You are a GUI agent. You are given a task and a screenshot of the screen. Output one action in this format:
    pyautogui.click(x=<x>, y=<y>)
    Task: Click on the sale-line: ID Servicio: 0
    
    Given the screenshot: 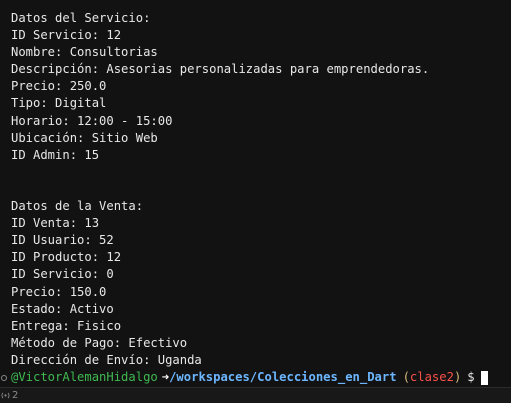 What is the action you would take?
    pyautogui.click(x=62, y=274)
    